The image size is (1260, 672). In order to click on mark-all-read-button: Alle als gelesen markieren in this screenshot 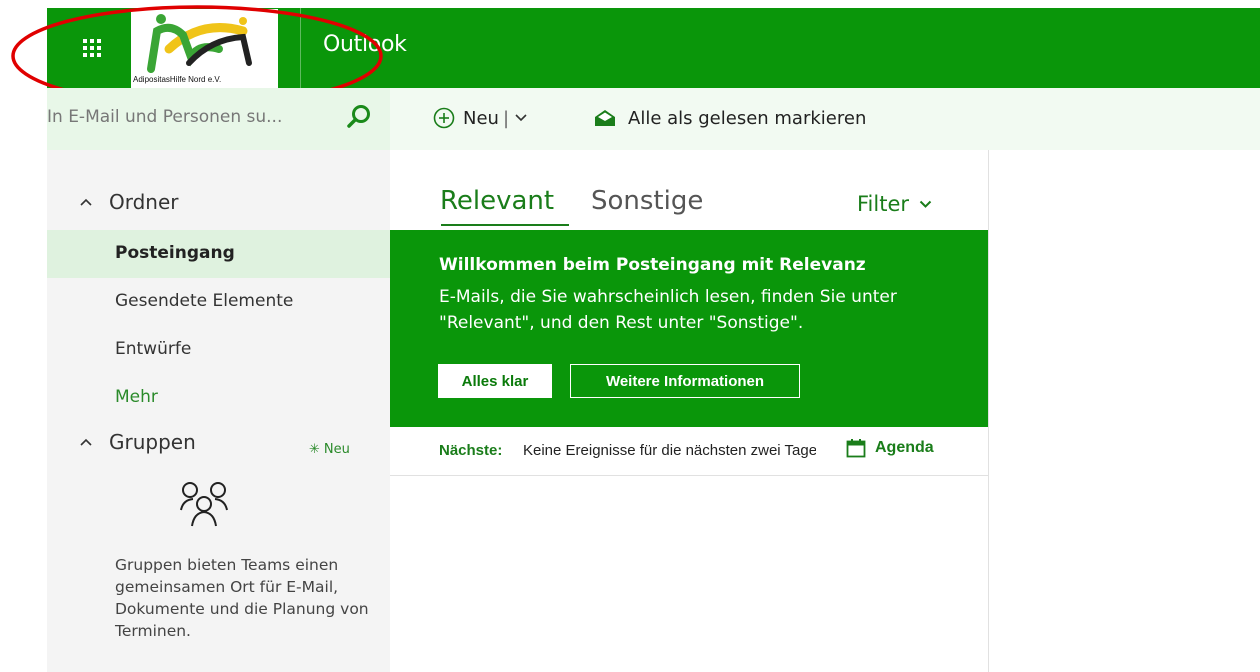, I will do `click(730, 118)`.